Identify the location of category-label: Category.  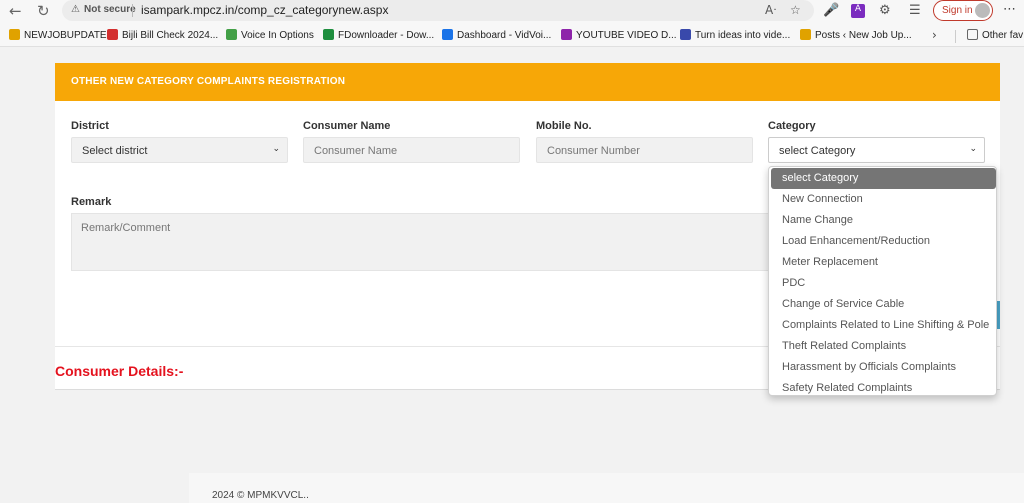
(792, 126).